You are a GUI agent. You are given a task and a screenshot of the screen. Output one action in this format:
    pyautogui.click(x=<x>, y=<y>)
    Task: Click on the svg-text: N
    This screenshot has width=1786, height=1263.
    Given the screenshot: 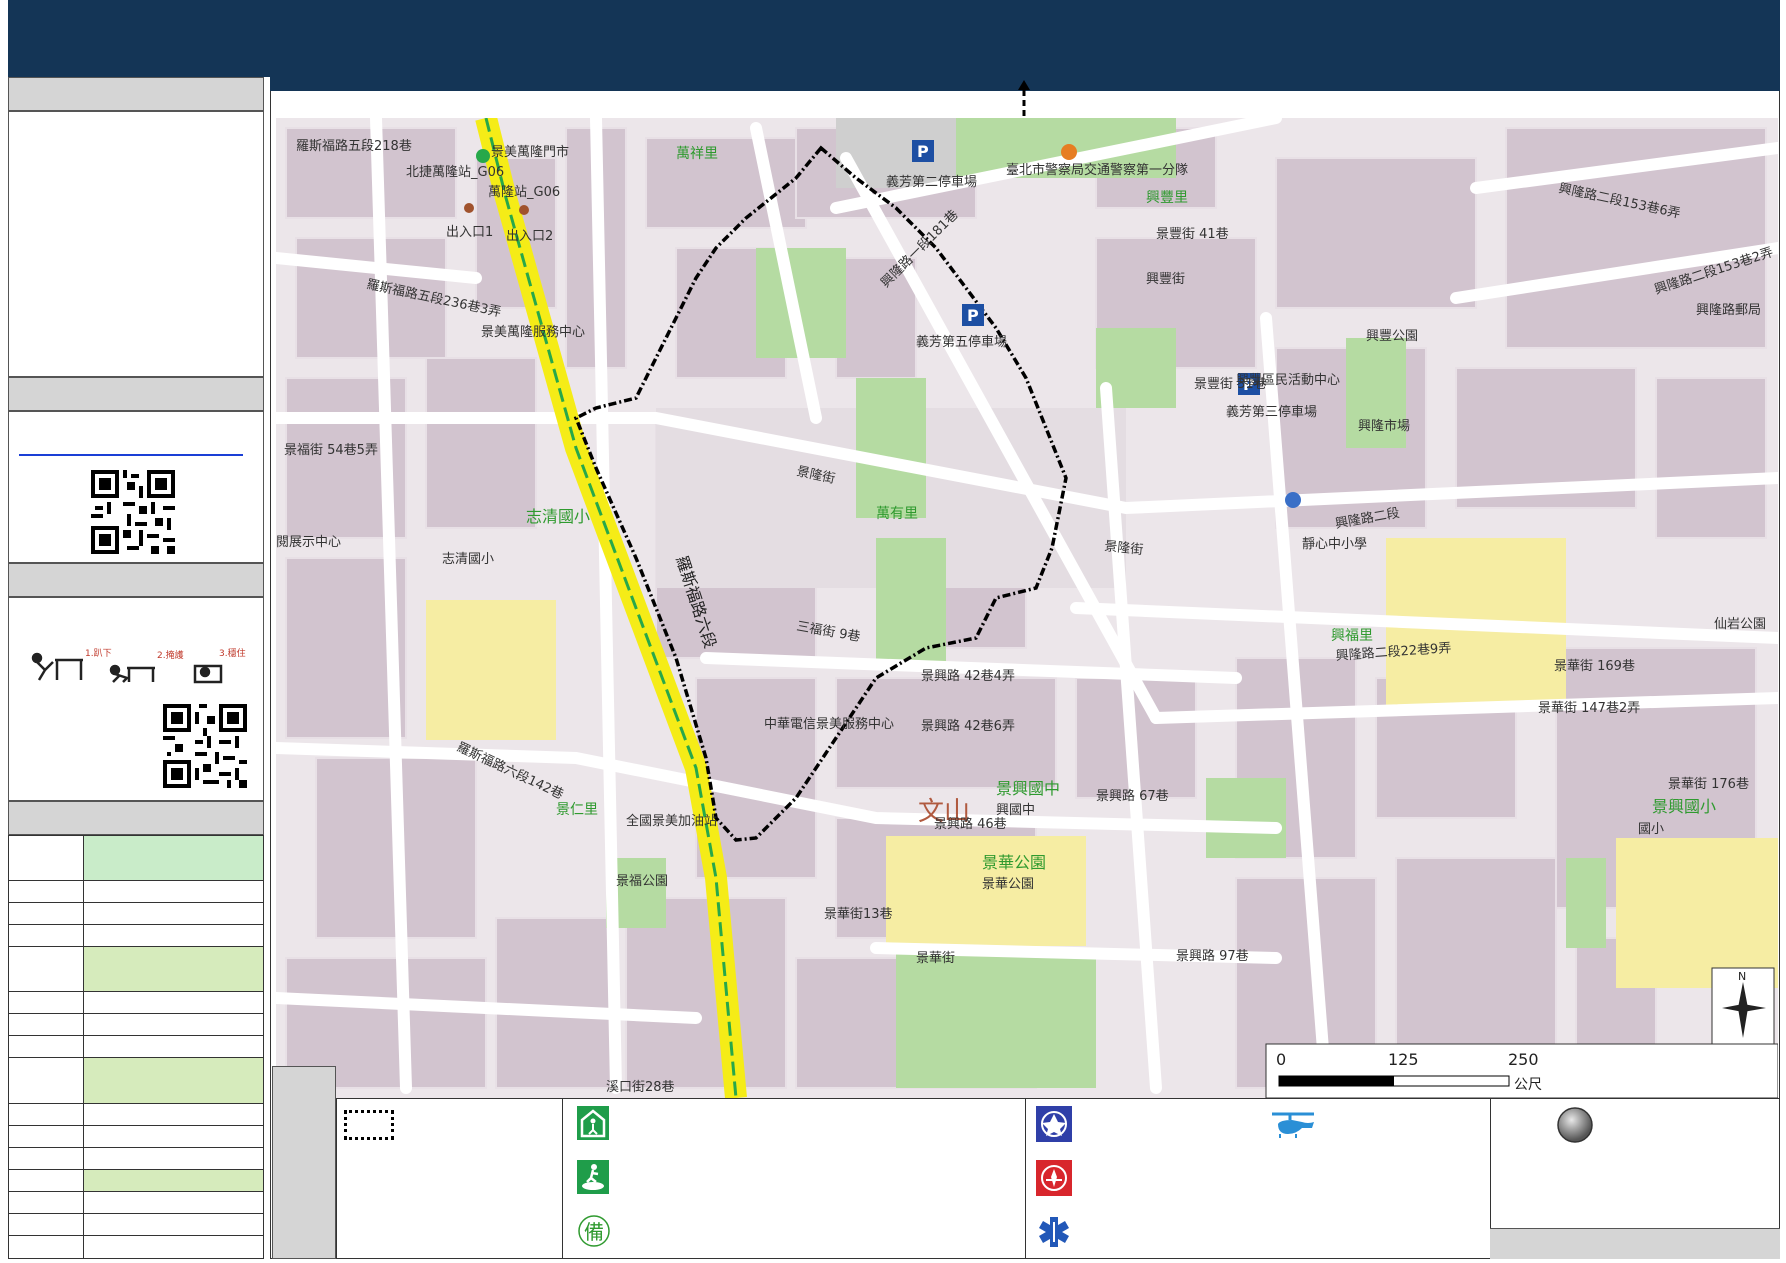 What is the action you would take?
    pyautogui.click(x=1742, y=976)
    